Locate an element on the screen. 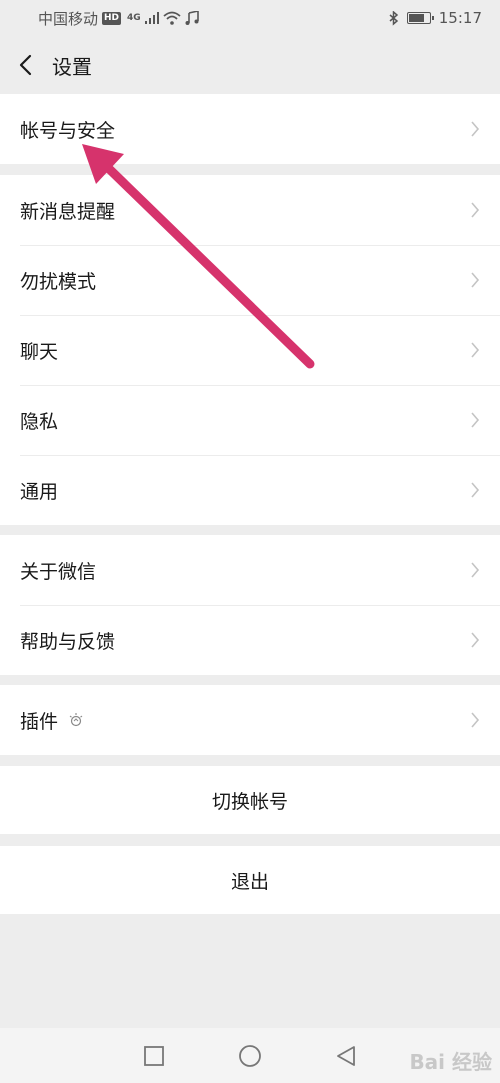 This screenshot has width=500, height=1083. switch-account-button: 切换帐号 is located at coordinates (250, 800).